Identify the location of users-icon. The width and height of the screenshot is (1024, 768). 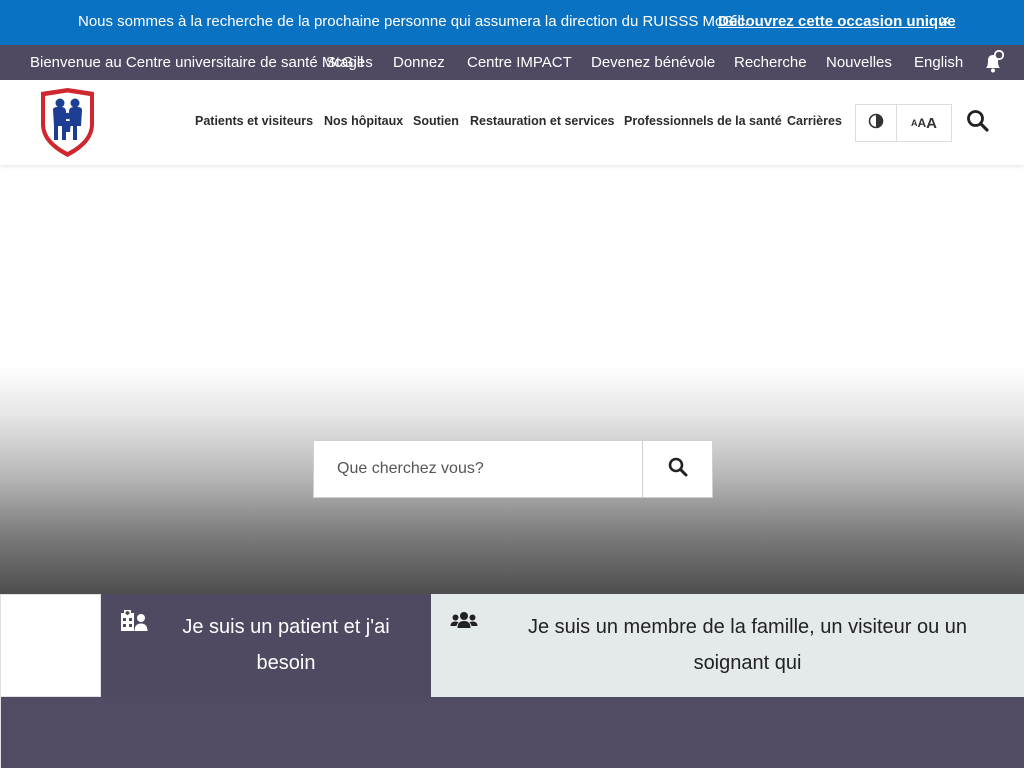
(464, 621).